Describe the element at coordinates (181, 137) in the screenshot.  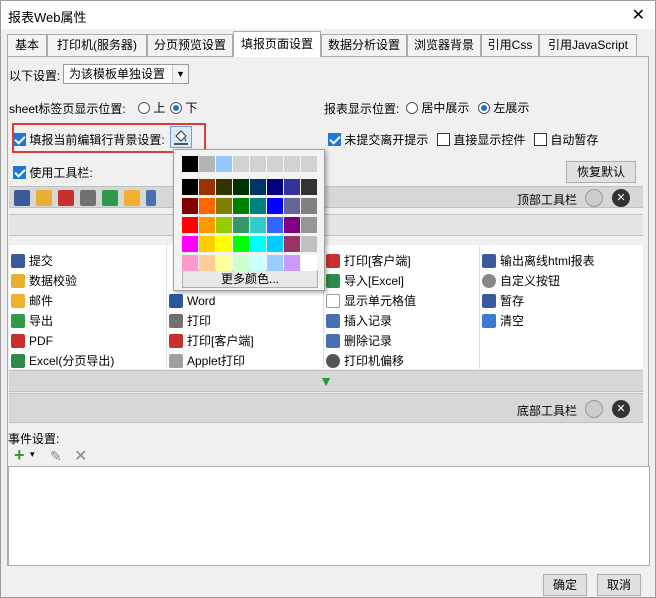
I see `paint-bucket-button` at that location.